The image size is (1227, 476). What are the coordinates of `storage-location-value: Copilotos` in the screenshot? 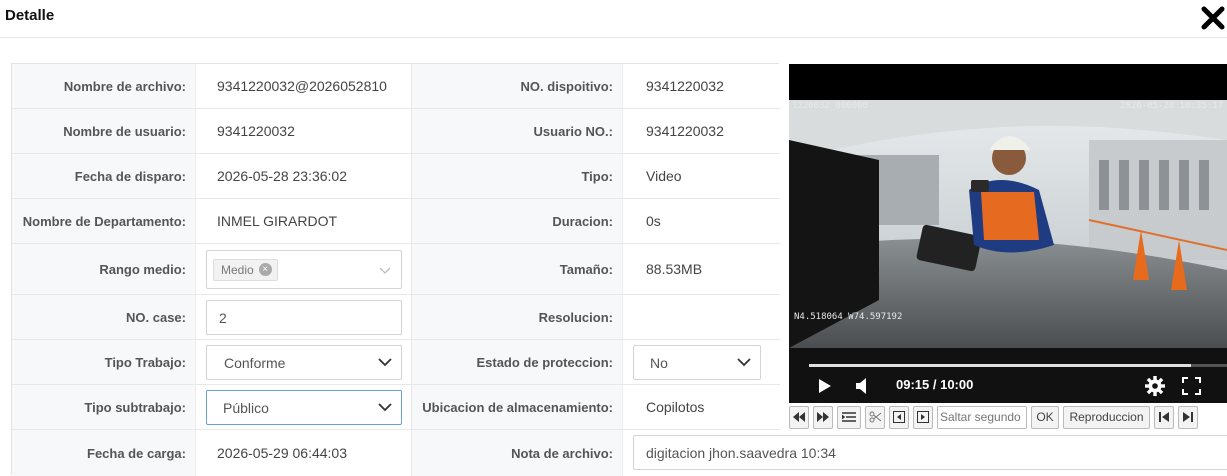 It's located at (701, 407).